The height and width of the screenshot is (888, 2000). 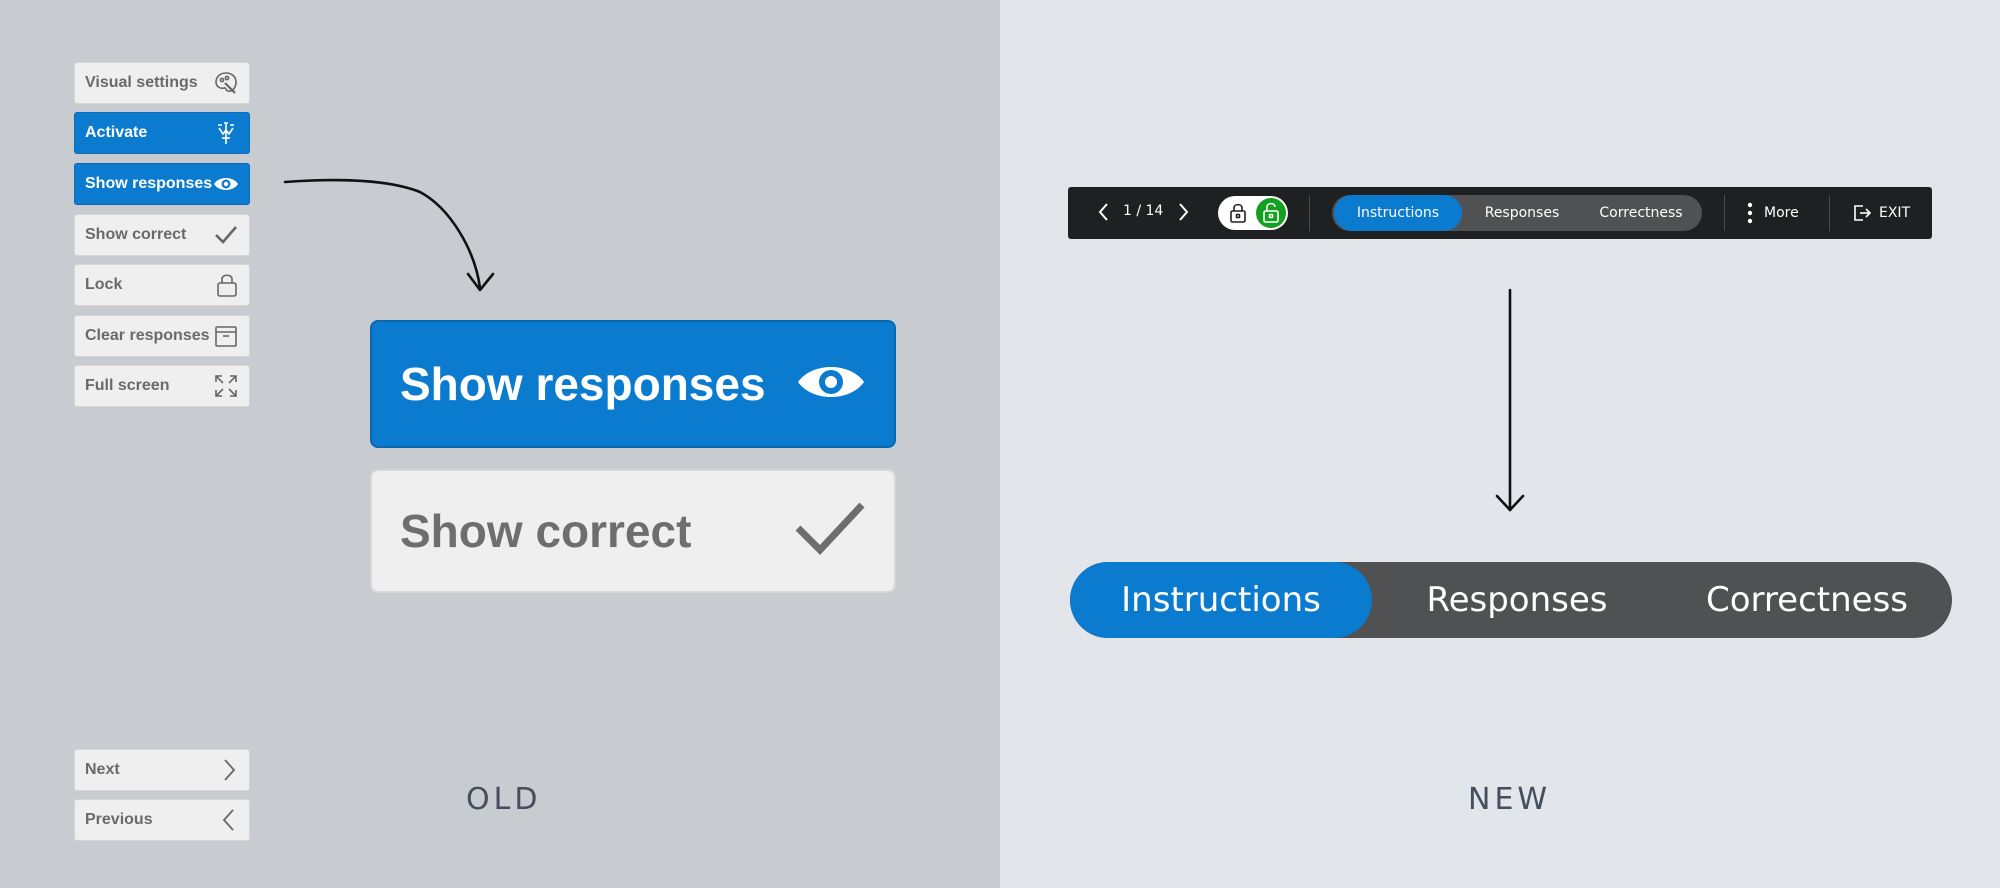 What do you see at coordinates (1895, 213) in the screenshot?
I see `exit-label: EXIT` at bounding box center [1895, 213].